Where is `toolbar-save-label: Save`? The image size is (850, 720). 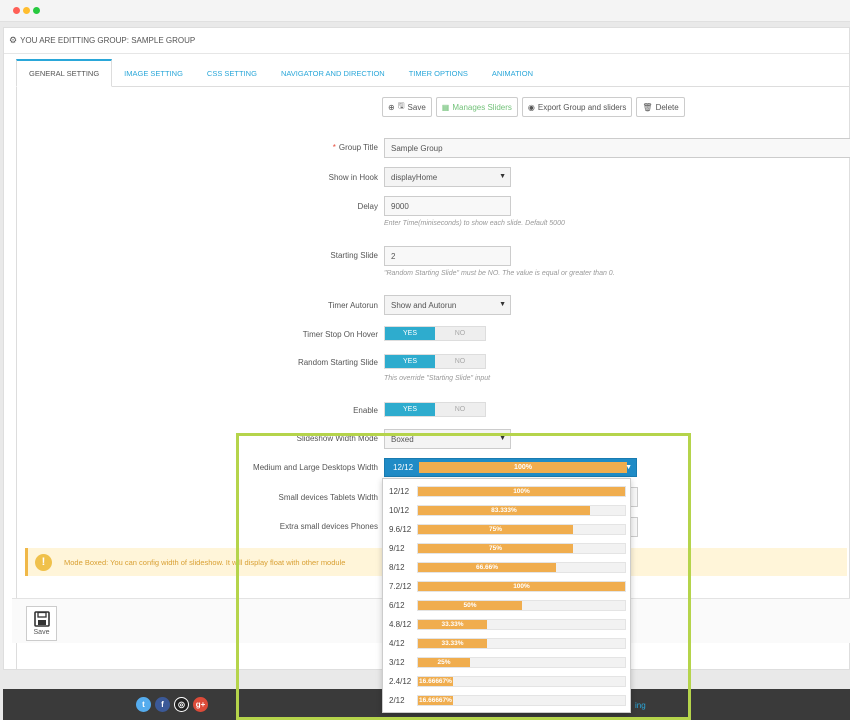 toolbar-save-label: Save is located at coordinates (416, 107).